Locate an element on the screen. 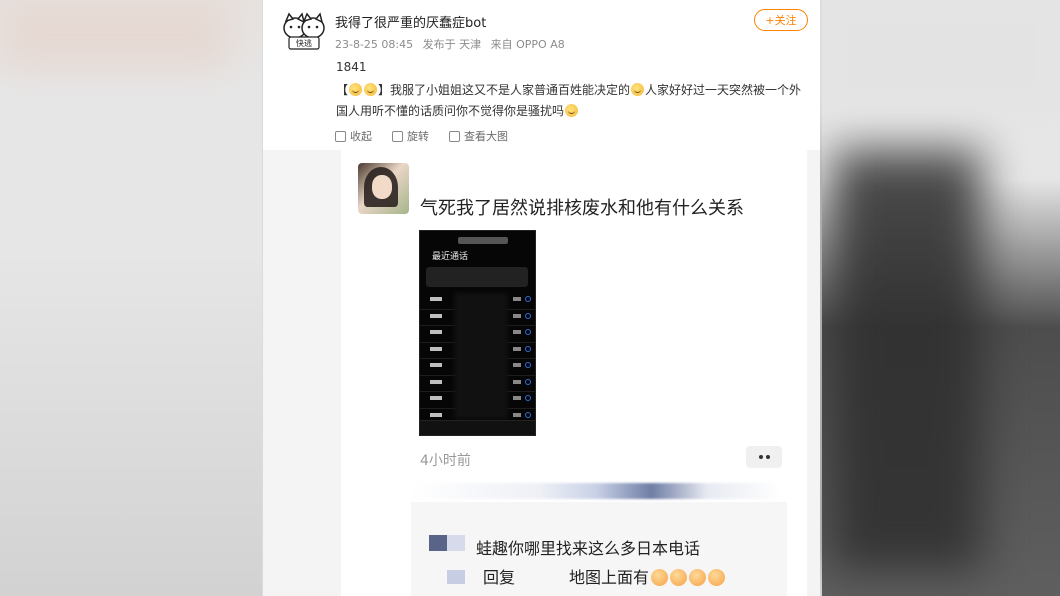 This screenshot has height=596, width=1060. view-large-button: 查看大图 is located at coordinates (478, 136).